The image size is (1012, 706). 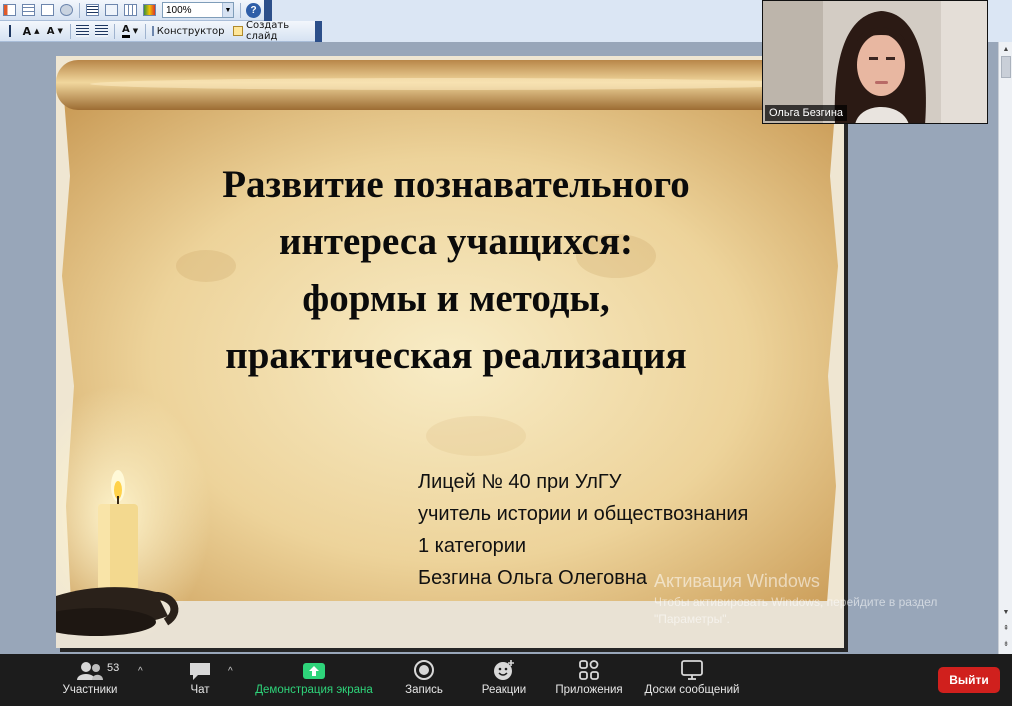 What do you see at coordinates (424, 690) in the screenshot?
I see `record-label: Запись` at bounding box center [424, 690].